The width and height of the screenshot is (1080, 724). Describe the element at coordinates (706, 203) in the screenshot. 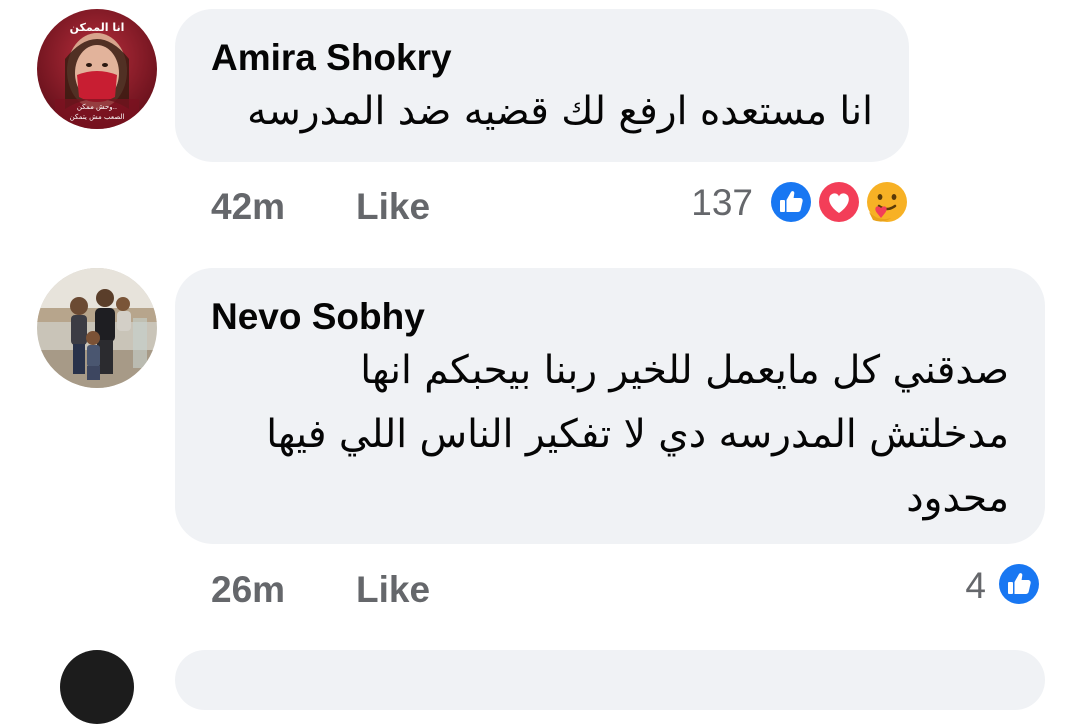

I see `reaction-count: 137` at that location.